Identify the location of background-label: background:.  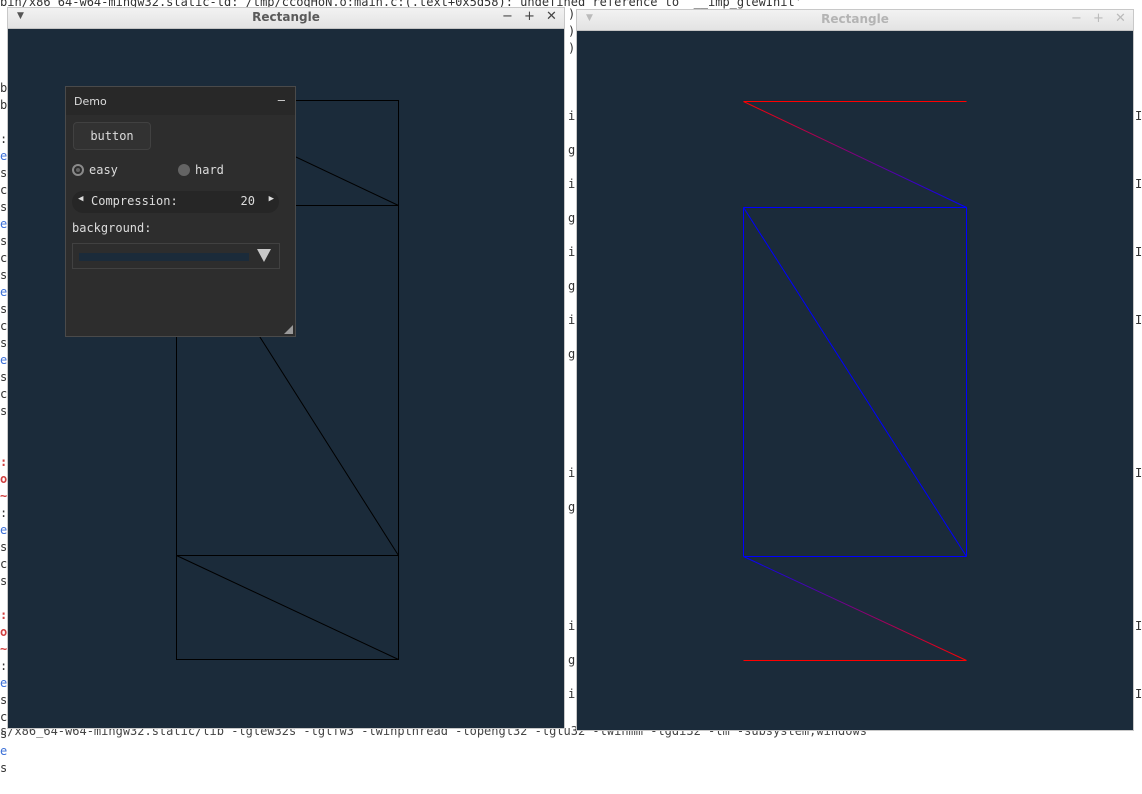
(112, 228).